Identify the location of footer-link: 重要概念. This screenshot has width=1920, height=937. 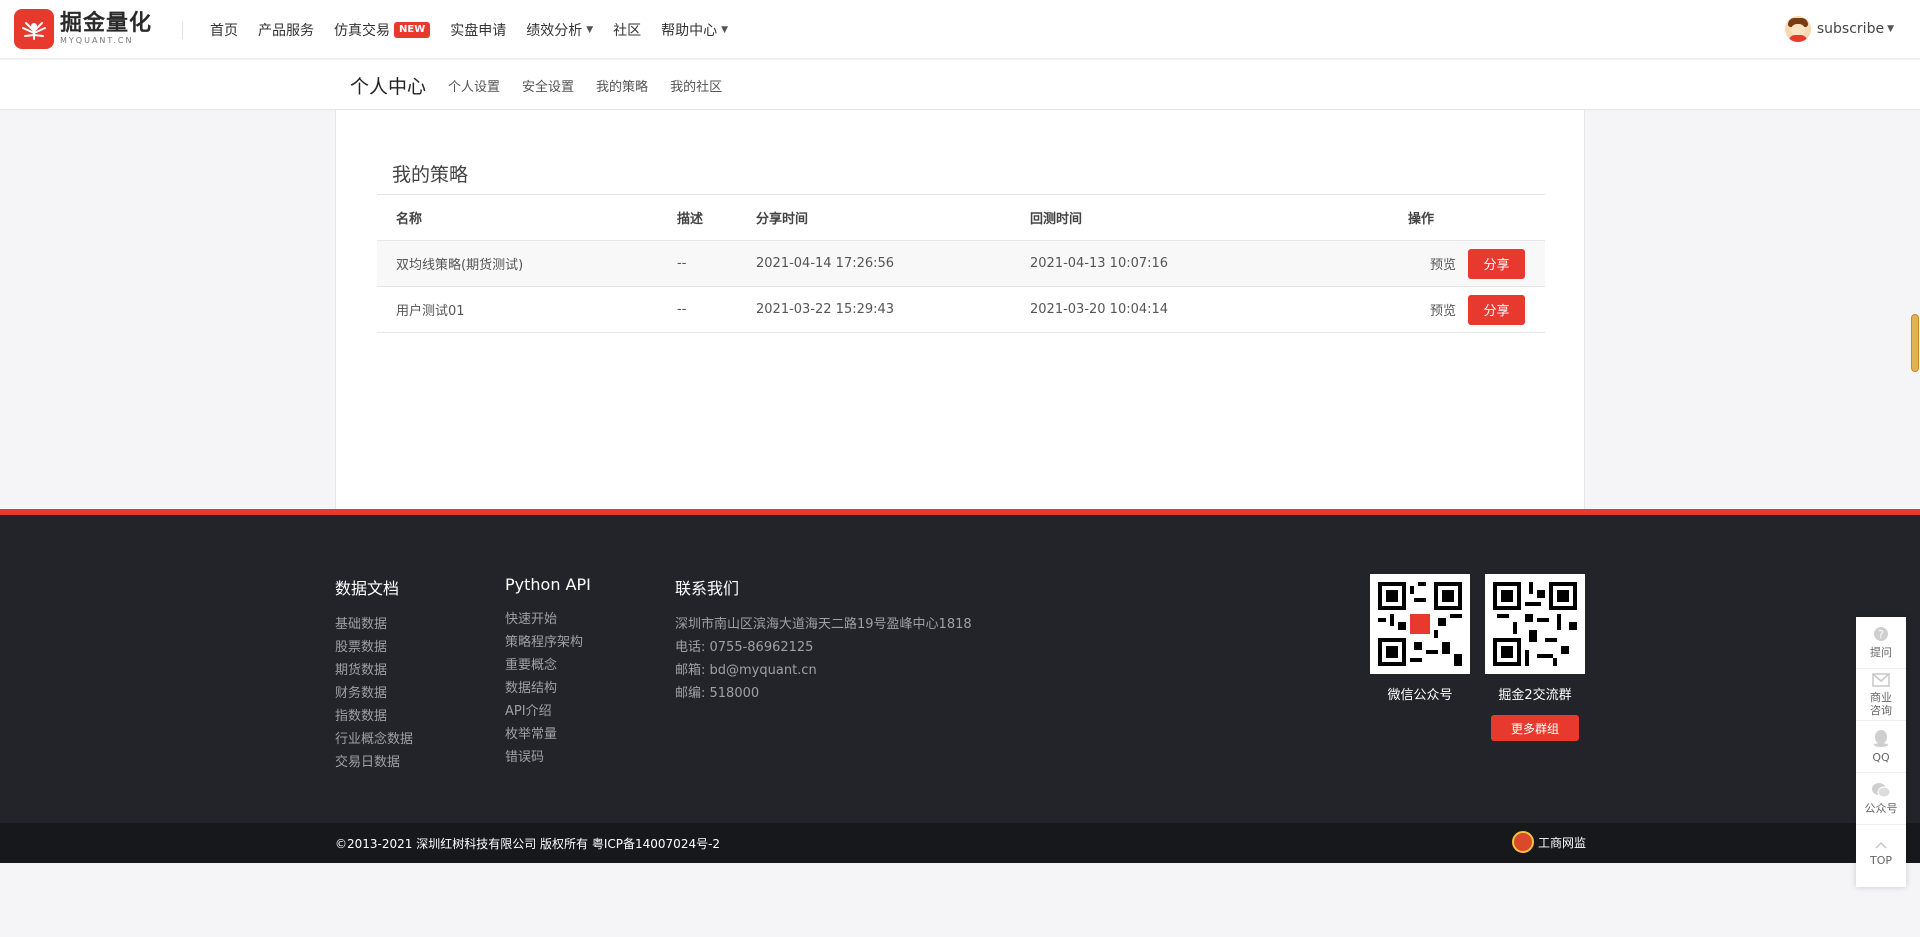
(548, 665).